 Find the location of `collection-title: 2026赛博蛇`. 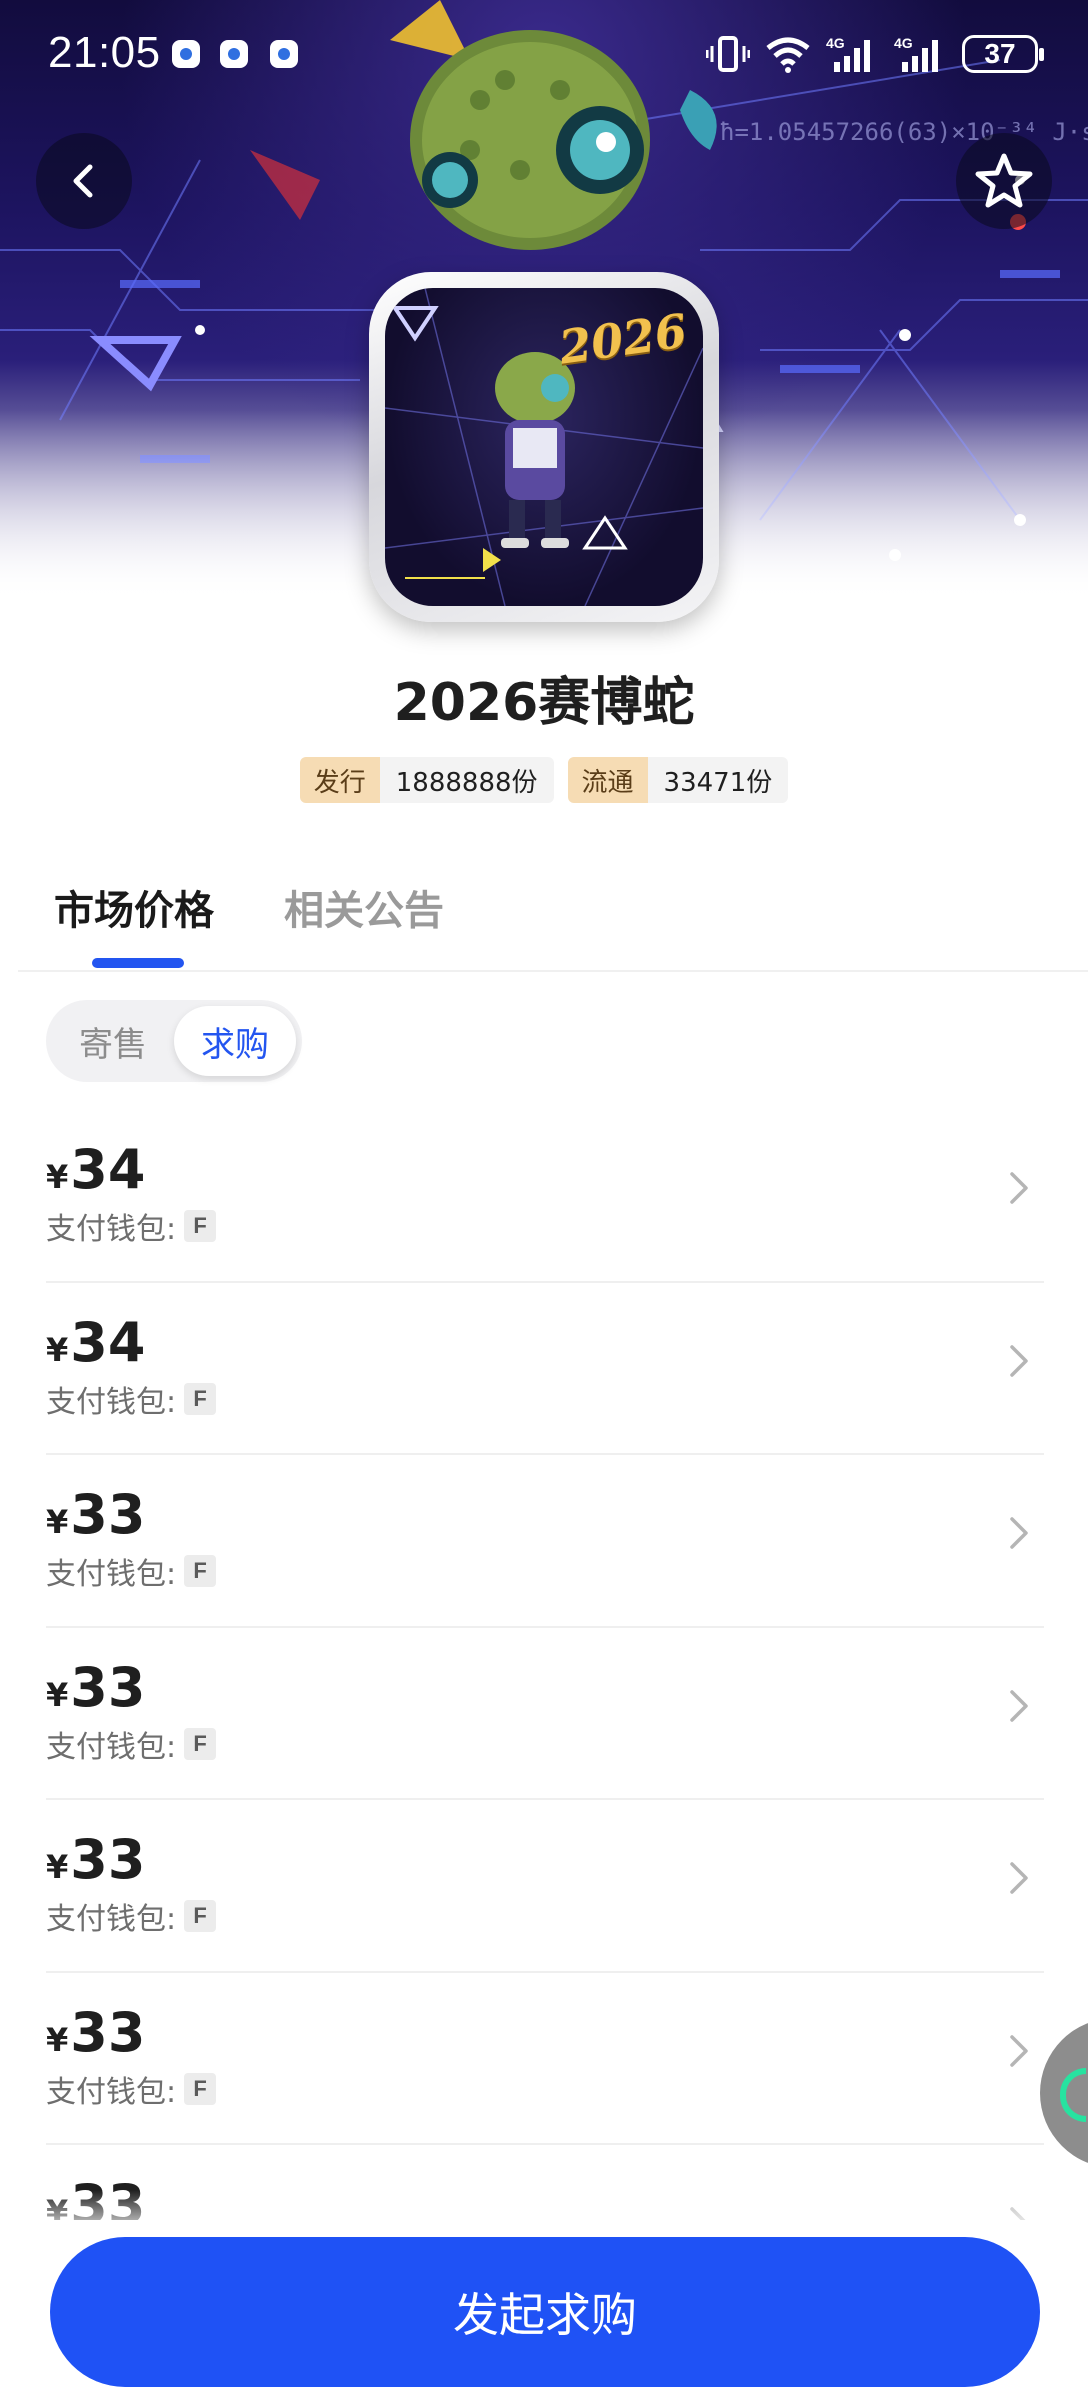

collection-title: 2026赛博蛇 is located at coordinates (544, 703).